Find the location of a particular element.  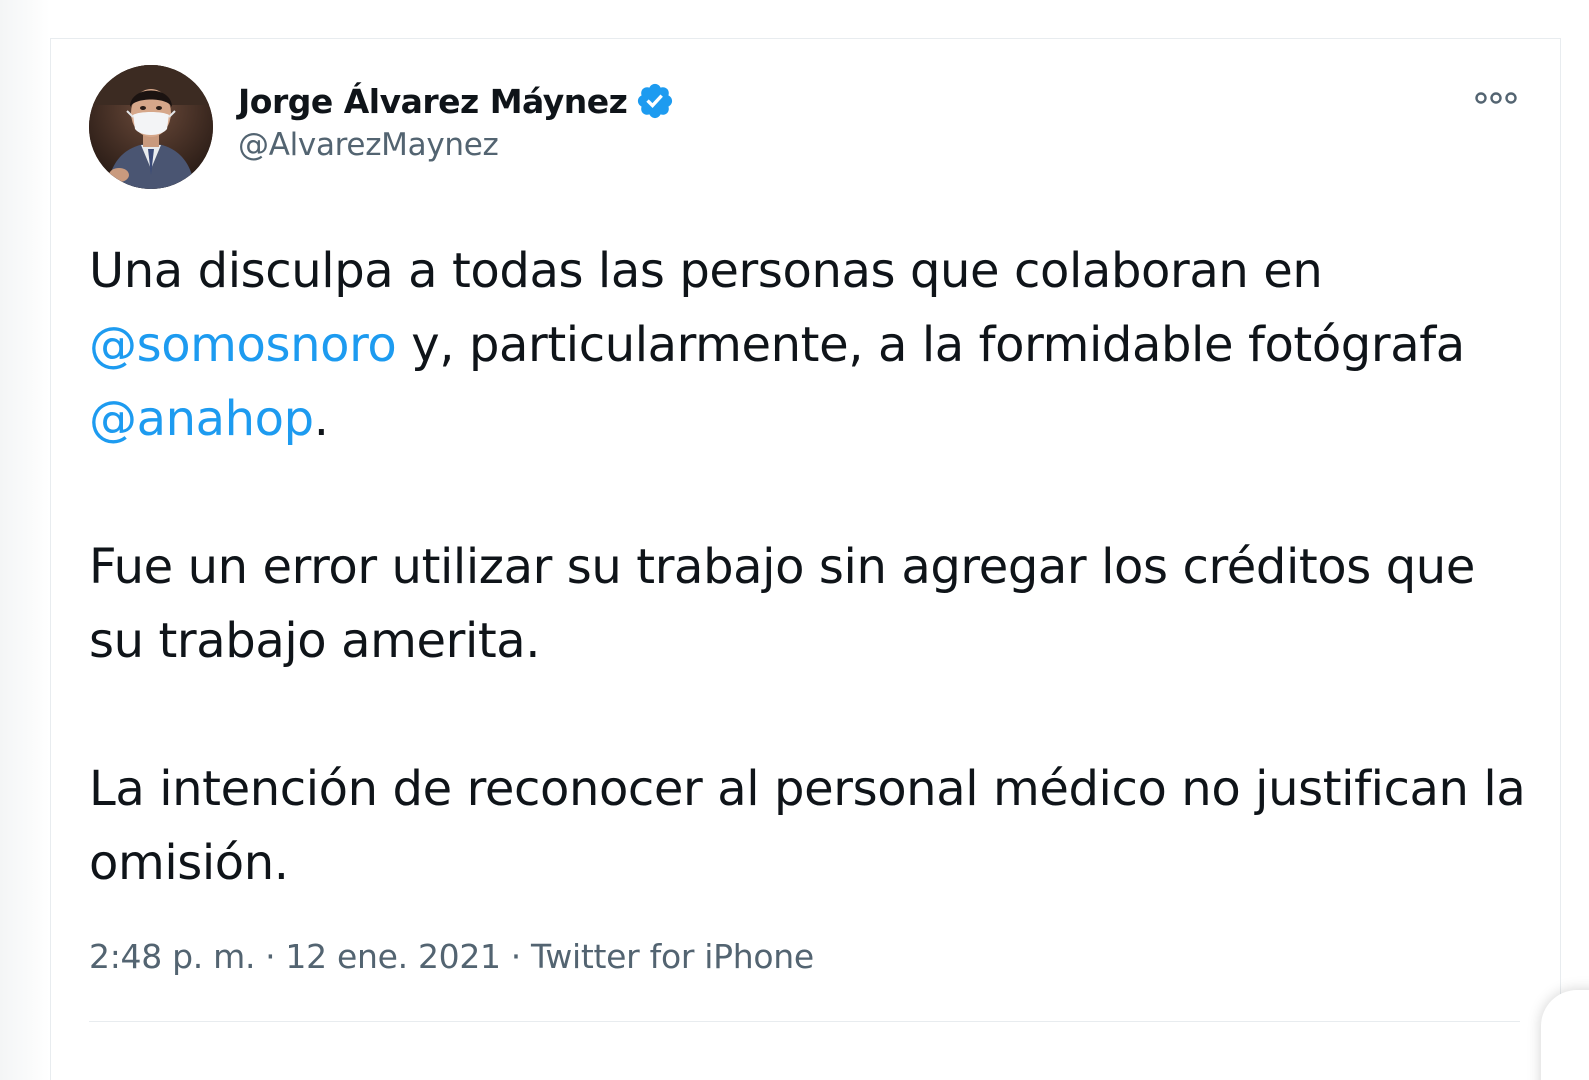

author-handle: @AlvarezMaynez is located at coordinates (368, 145).